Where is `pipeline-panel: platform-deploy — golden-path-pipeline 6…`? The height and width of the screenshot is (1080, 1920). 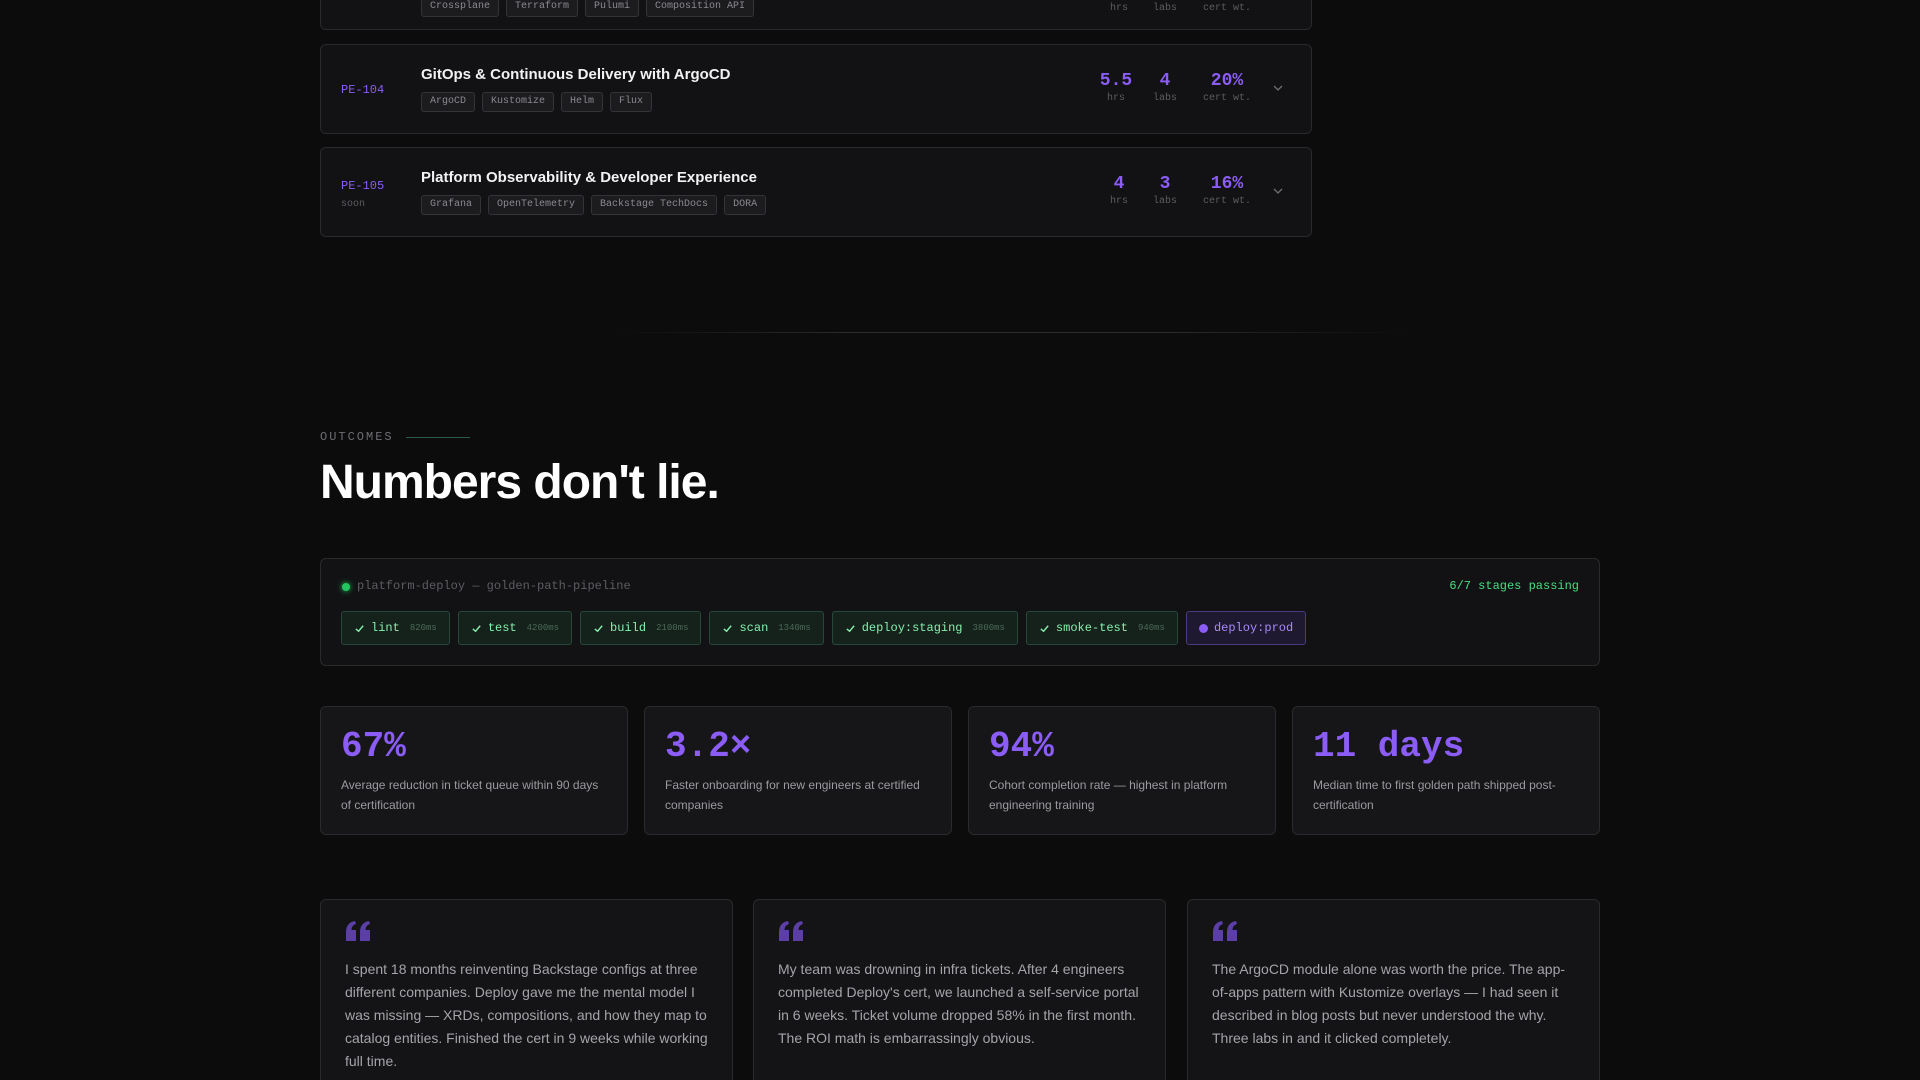 pipeline-panel: platform-deploy — golden-path-pipeline 6… is located at coordinates (960, 612).